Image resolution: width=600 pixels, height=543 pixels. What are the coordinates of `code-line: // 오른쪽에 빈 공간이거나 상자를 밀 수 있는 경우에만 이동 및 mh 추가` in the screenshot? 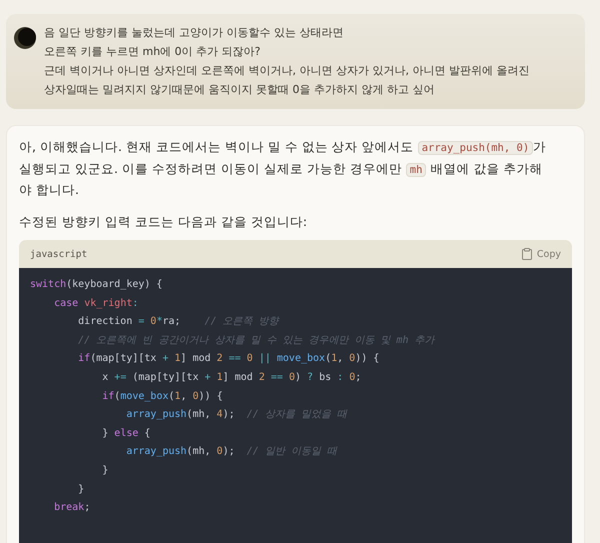 It's located at (255, 340).